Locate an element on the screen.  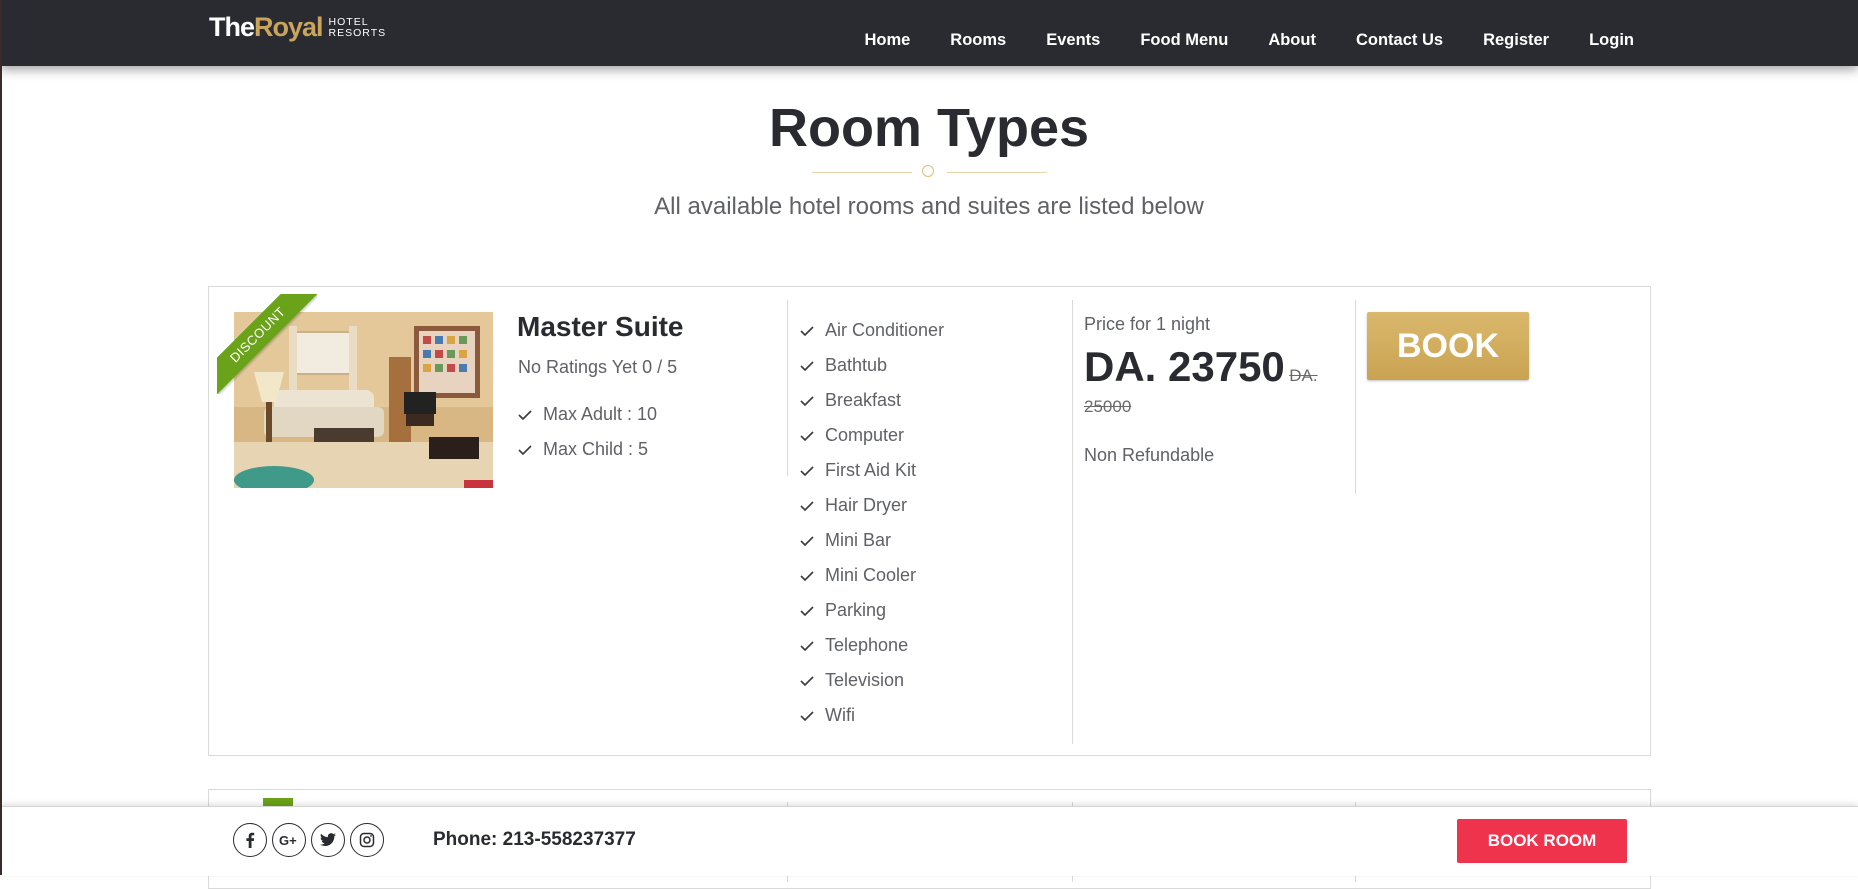
amenity-label: Mini Bar is located at coordinates (858, 540).